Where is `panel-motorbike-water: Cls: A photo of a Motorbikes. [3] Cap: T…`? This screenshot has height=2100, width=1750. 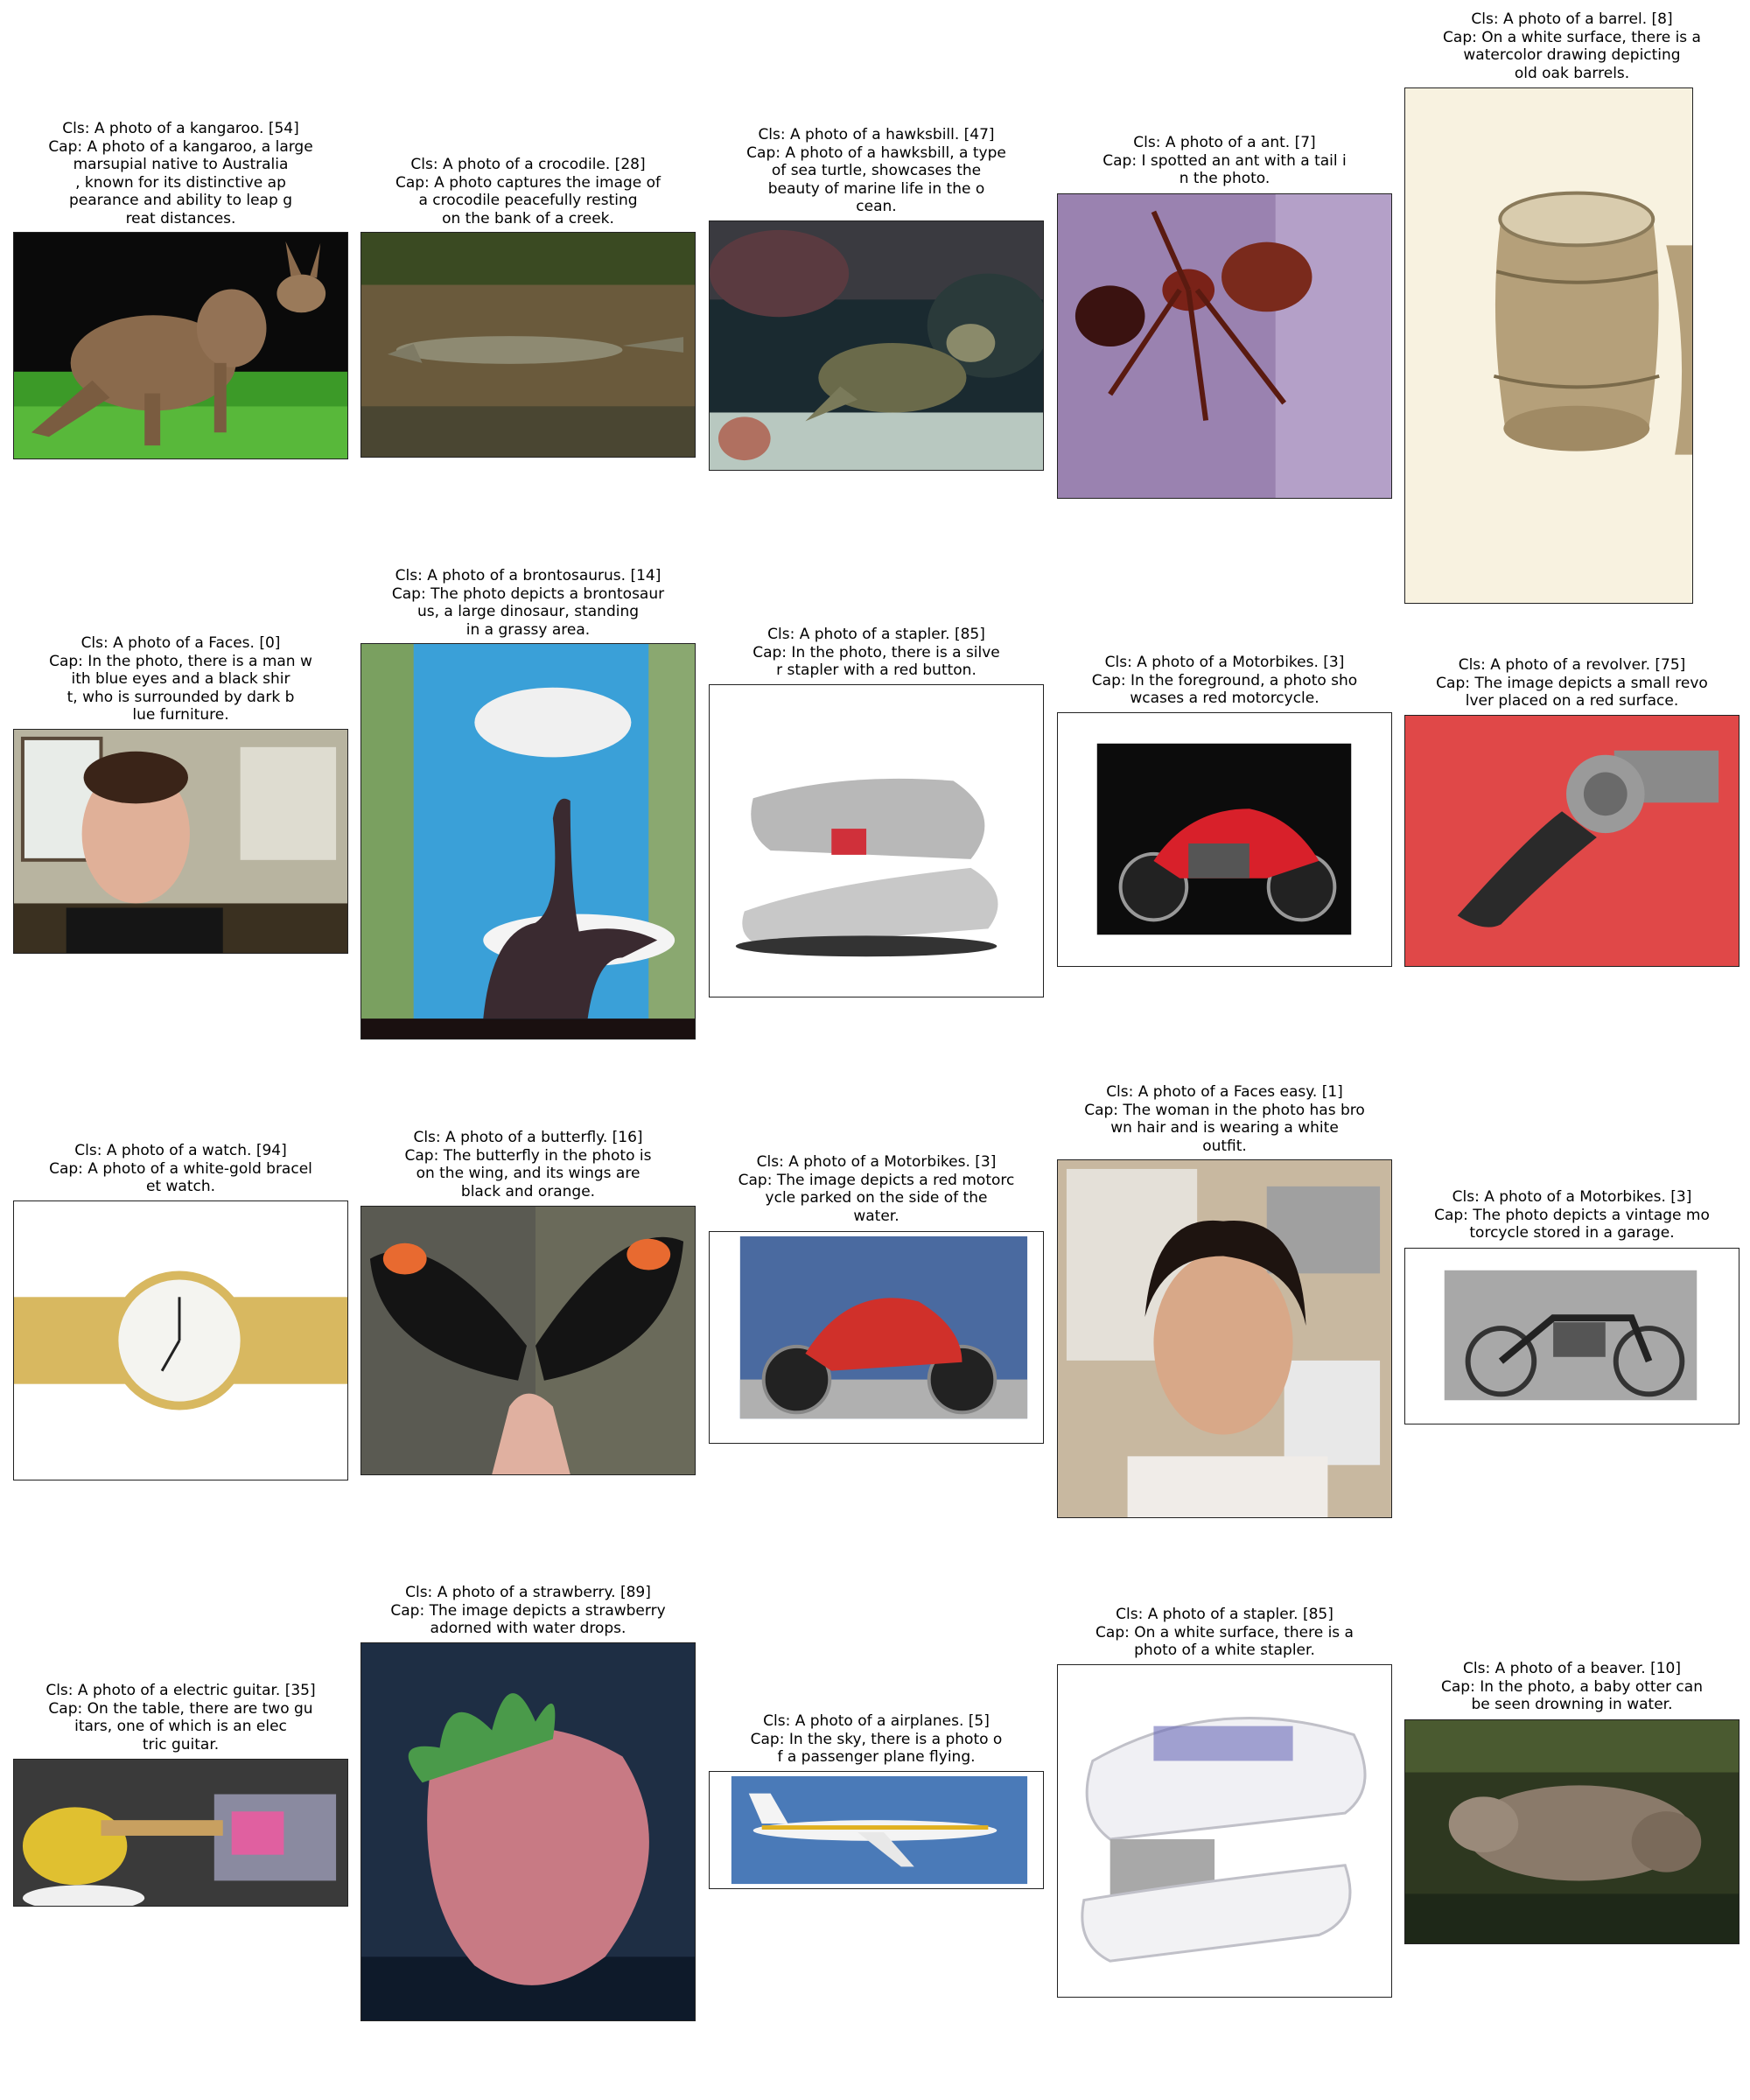
panel-motorbike-water: Cls: A photo of a Motorbikes. [3] Cap: T… is located at coordinates (876, 1316).